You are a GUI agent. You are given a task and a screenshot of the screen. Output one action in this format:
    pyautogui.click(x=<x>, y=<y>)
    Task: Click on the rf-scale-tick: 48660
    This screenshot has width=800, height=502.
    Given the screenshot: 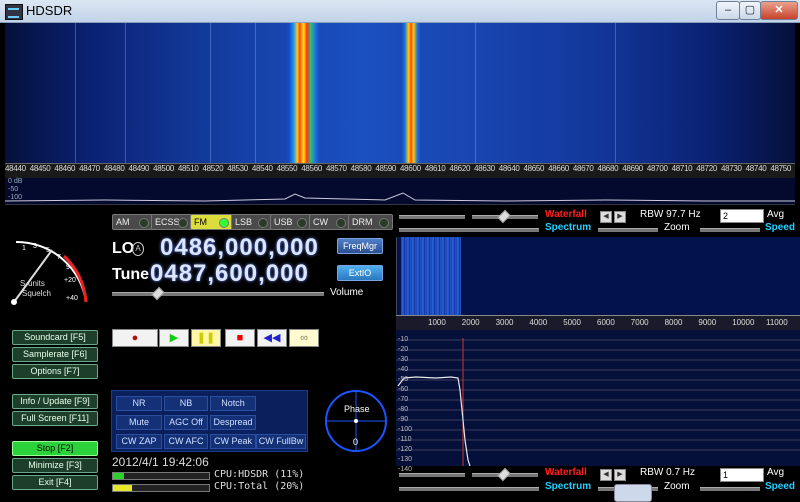 What is the action you would take?
    pyautogui.click(x=558, y=168)
    